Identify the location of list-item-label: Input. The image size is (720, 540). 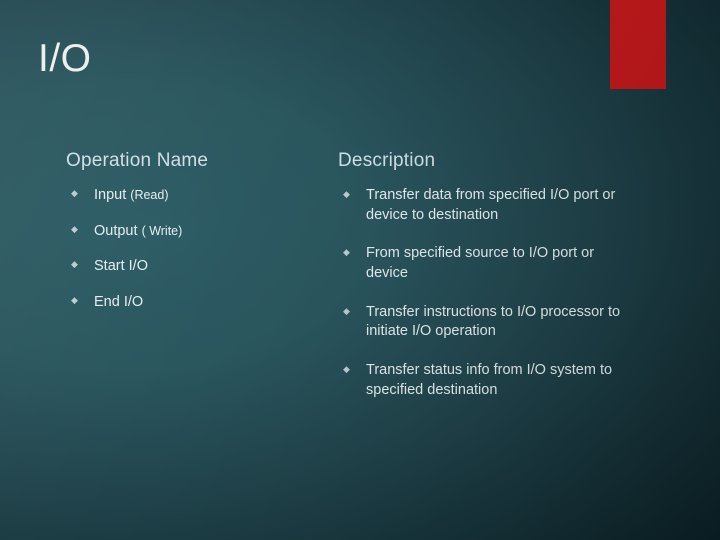
(112, 194).